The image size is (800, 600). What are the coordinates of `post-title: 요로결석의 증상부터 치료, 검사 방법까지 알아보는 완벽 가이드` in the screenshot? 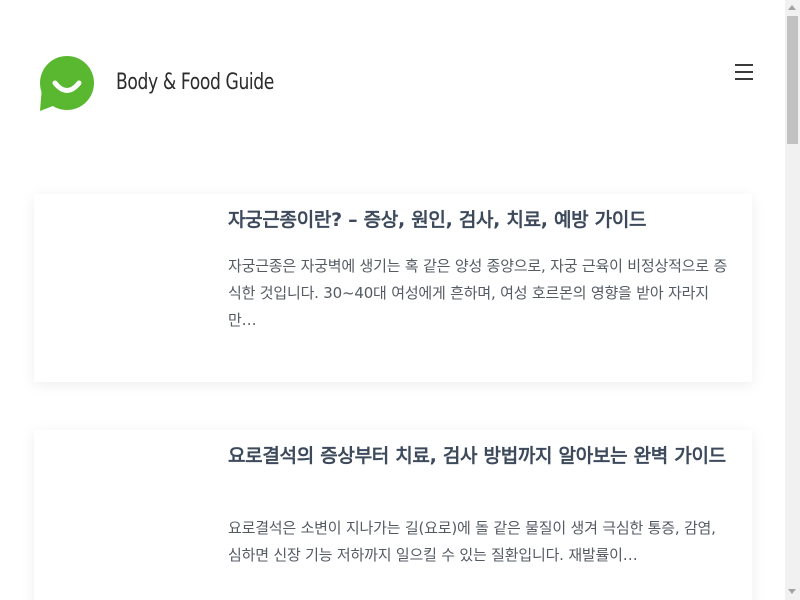 It's located at (478, 456).